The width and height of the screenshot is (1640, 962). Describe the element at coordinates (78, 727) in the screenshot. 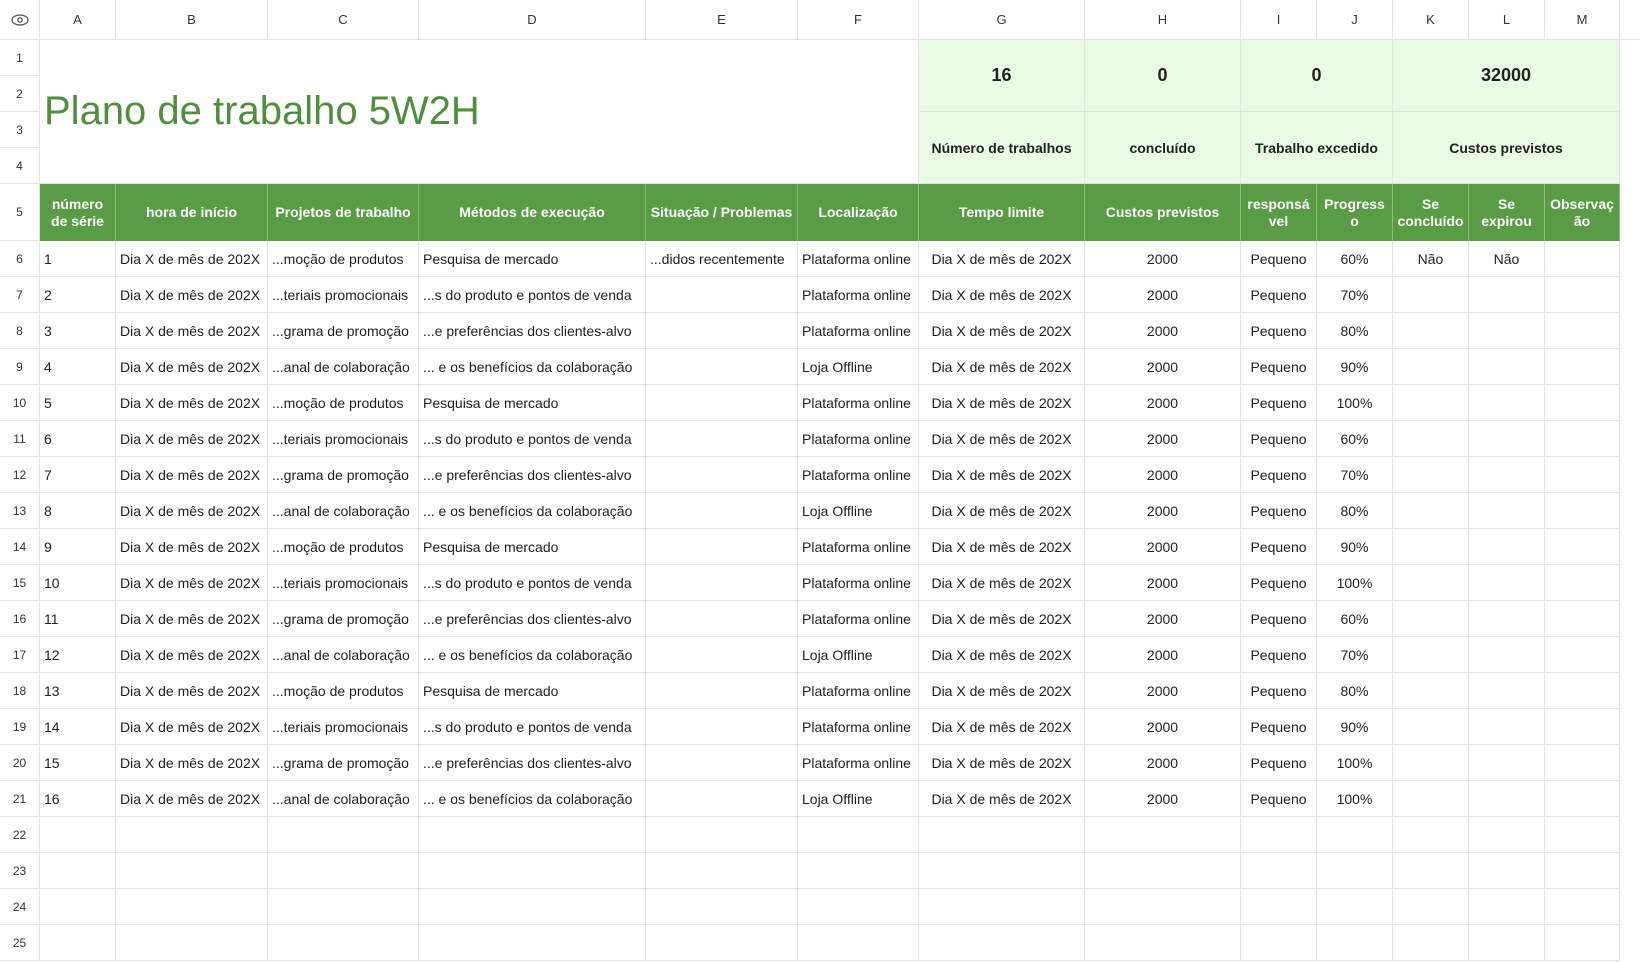

I see `table-cell: 14` at that location.